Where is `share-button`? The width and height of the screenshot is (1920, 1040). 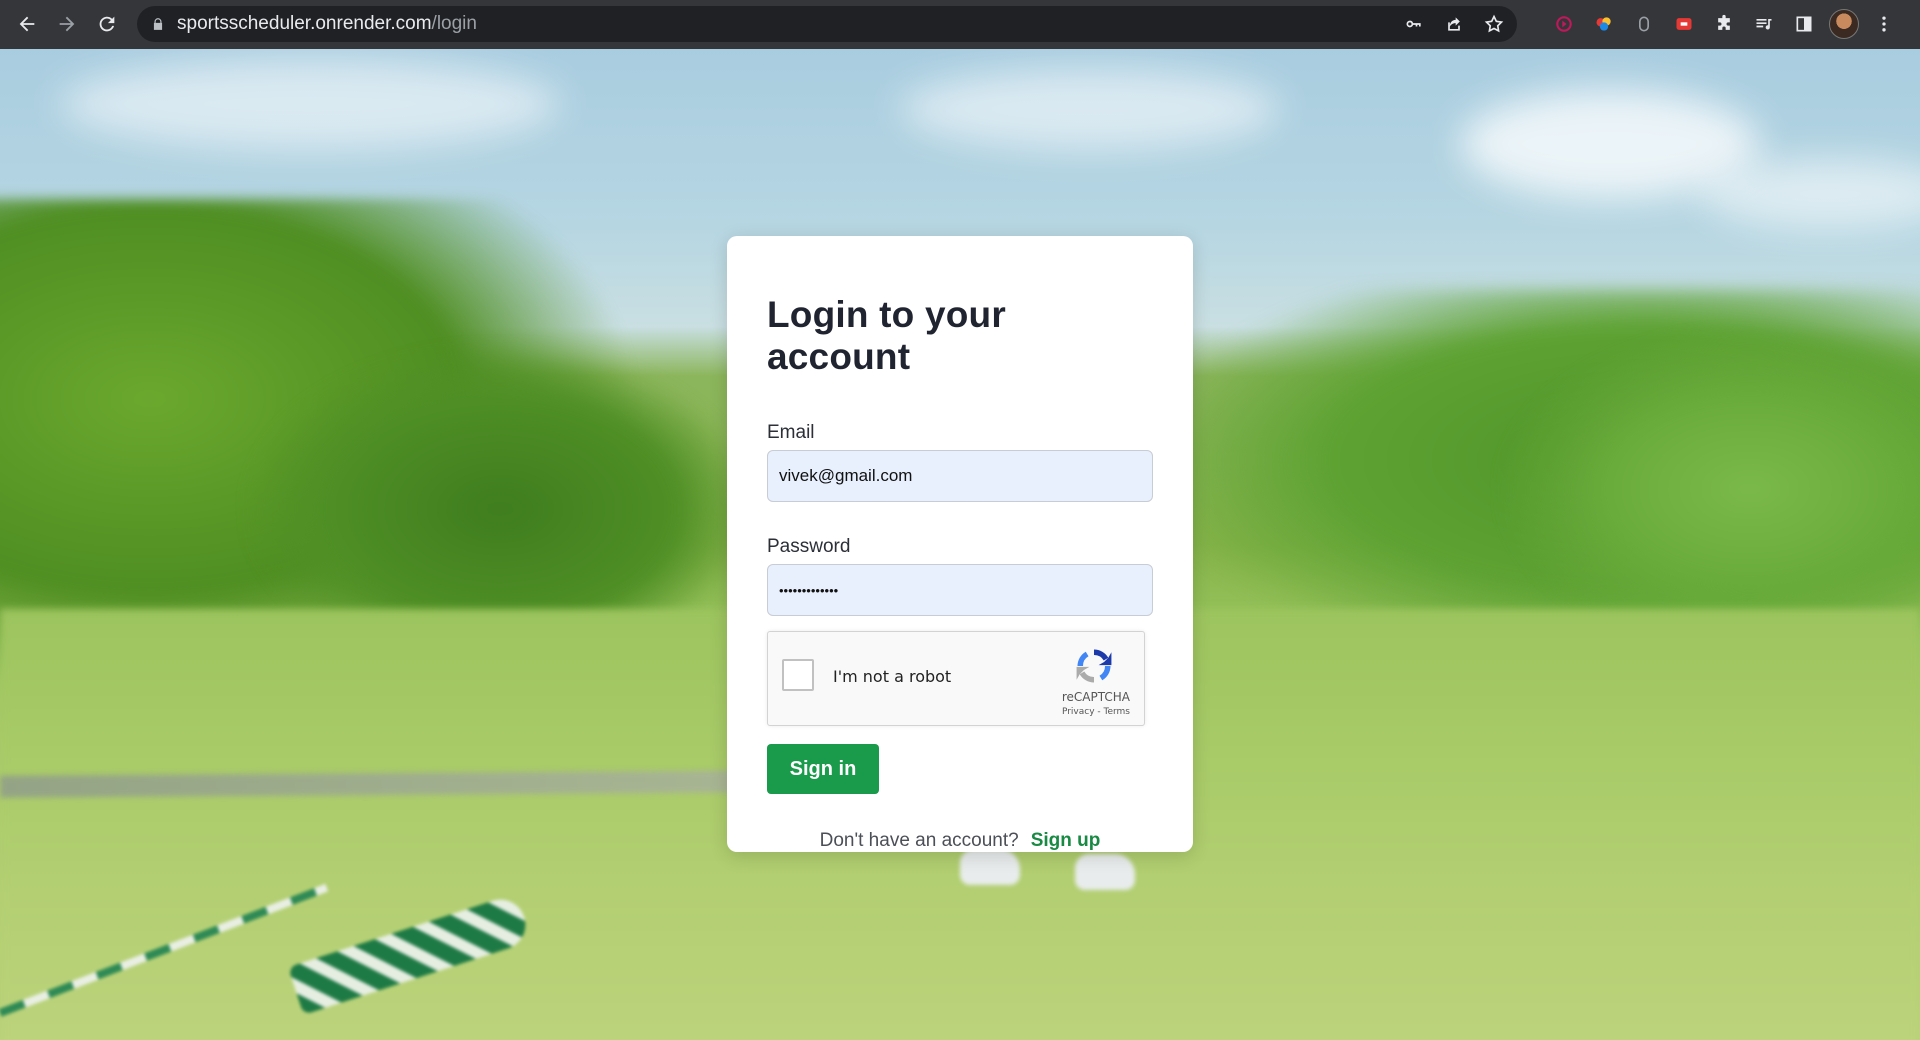
share-button is located at coordinates (1454, 24).